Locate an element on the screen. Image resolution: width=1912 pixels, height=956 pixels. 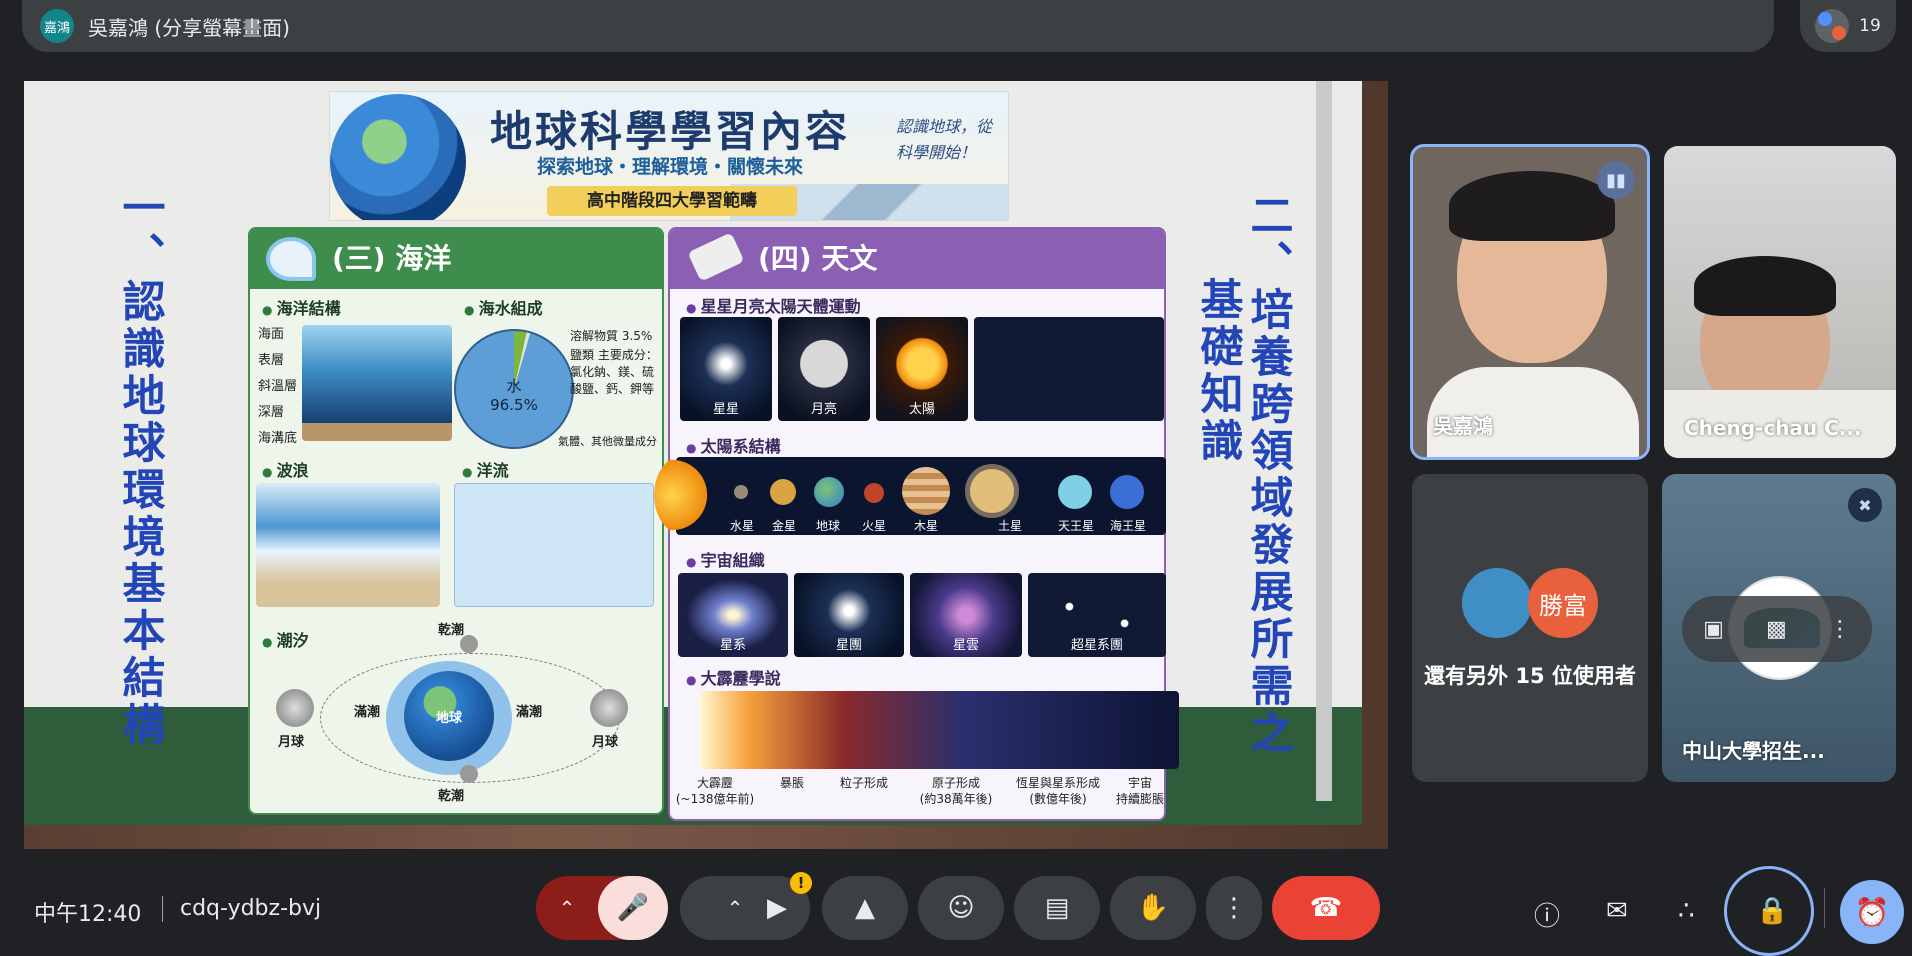
nebula-tile: 星雲 is located at coordinates (966, 615).